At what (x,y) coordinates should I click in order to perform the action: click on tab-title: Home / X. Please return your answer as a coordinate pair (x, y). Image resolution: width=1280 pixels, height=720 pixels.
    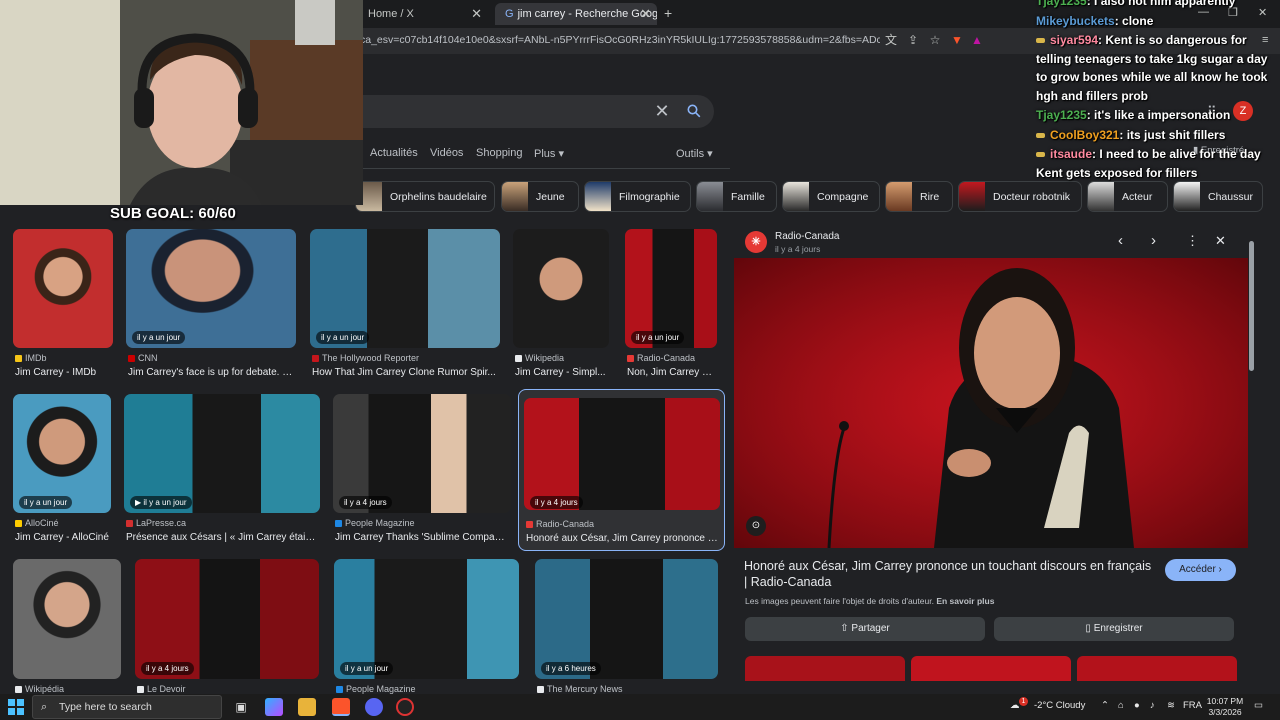
    Looking at the image, I should click on (391, 14).